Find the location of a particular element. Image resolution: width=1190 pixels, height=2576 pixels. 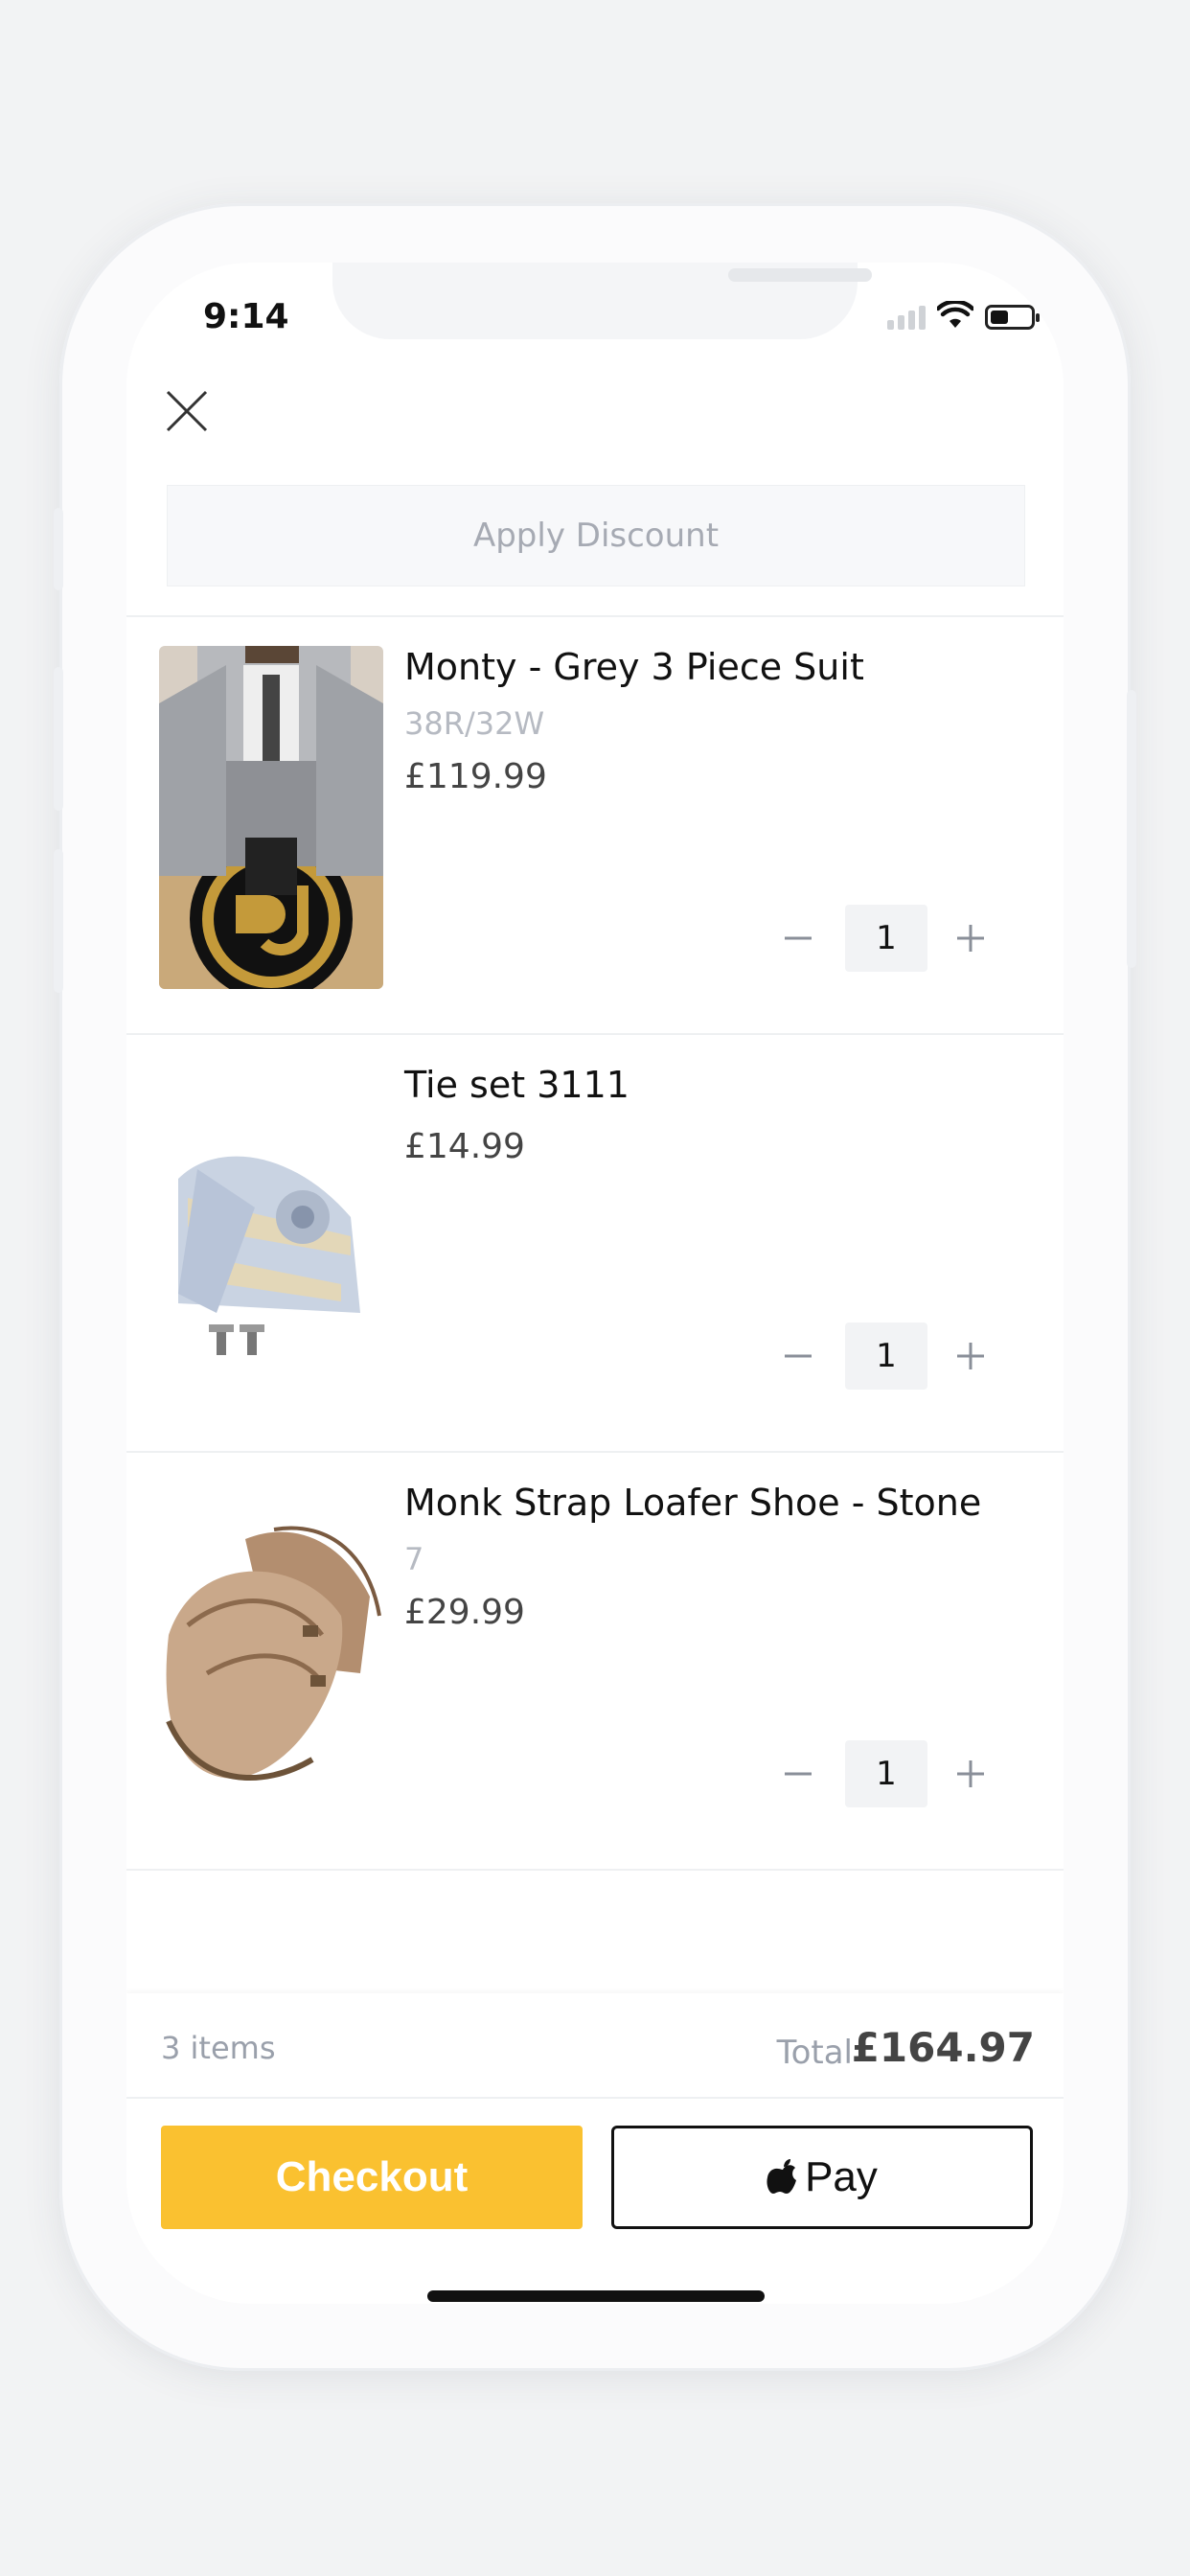

product-title: Monk Strap Loafer Shoe - Stone is located at coordinates (693, 1503).